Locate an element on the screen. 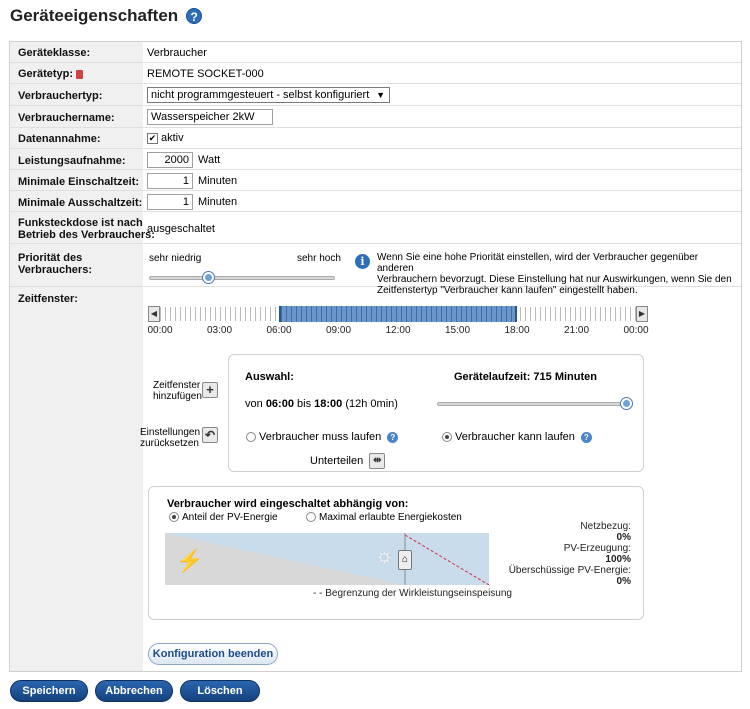 The image size is (750, 709). timeline-label: 03:00 is located at coordinates (219, 330).